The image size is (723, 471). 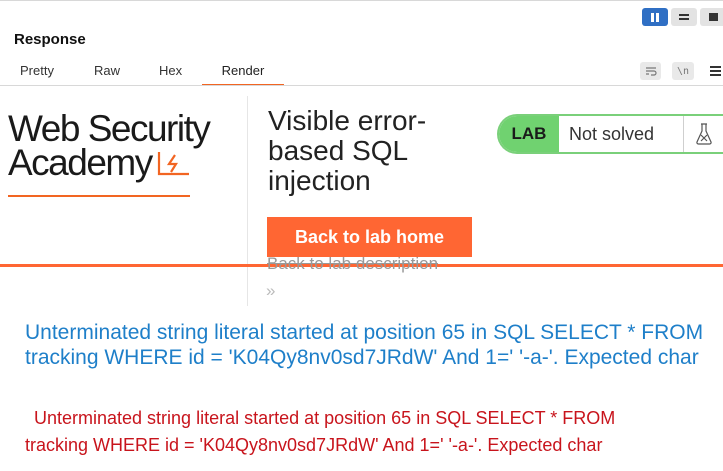 I want to click on tab-raw: Raw, so click(x=109, y=73).